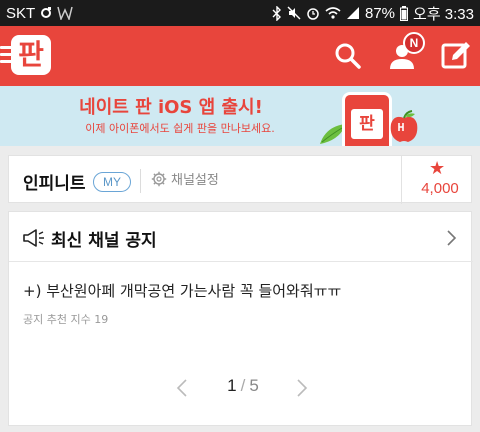 This screenshot has height=432, width=480. I want to click on notice-title: 최신 채널 공지, so click(104, 241).